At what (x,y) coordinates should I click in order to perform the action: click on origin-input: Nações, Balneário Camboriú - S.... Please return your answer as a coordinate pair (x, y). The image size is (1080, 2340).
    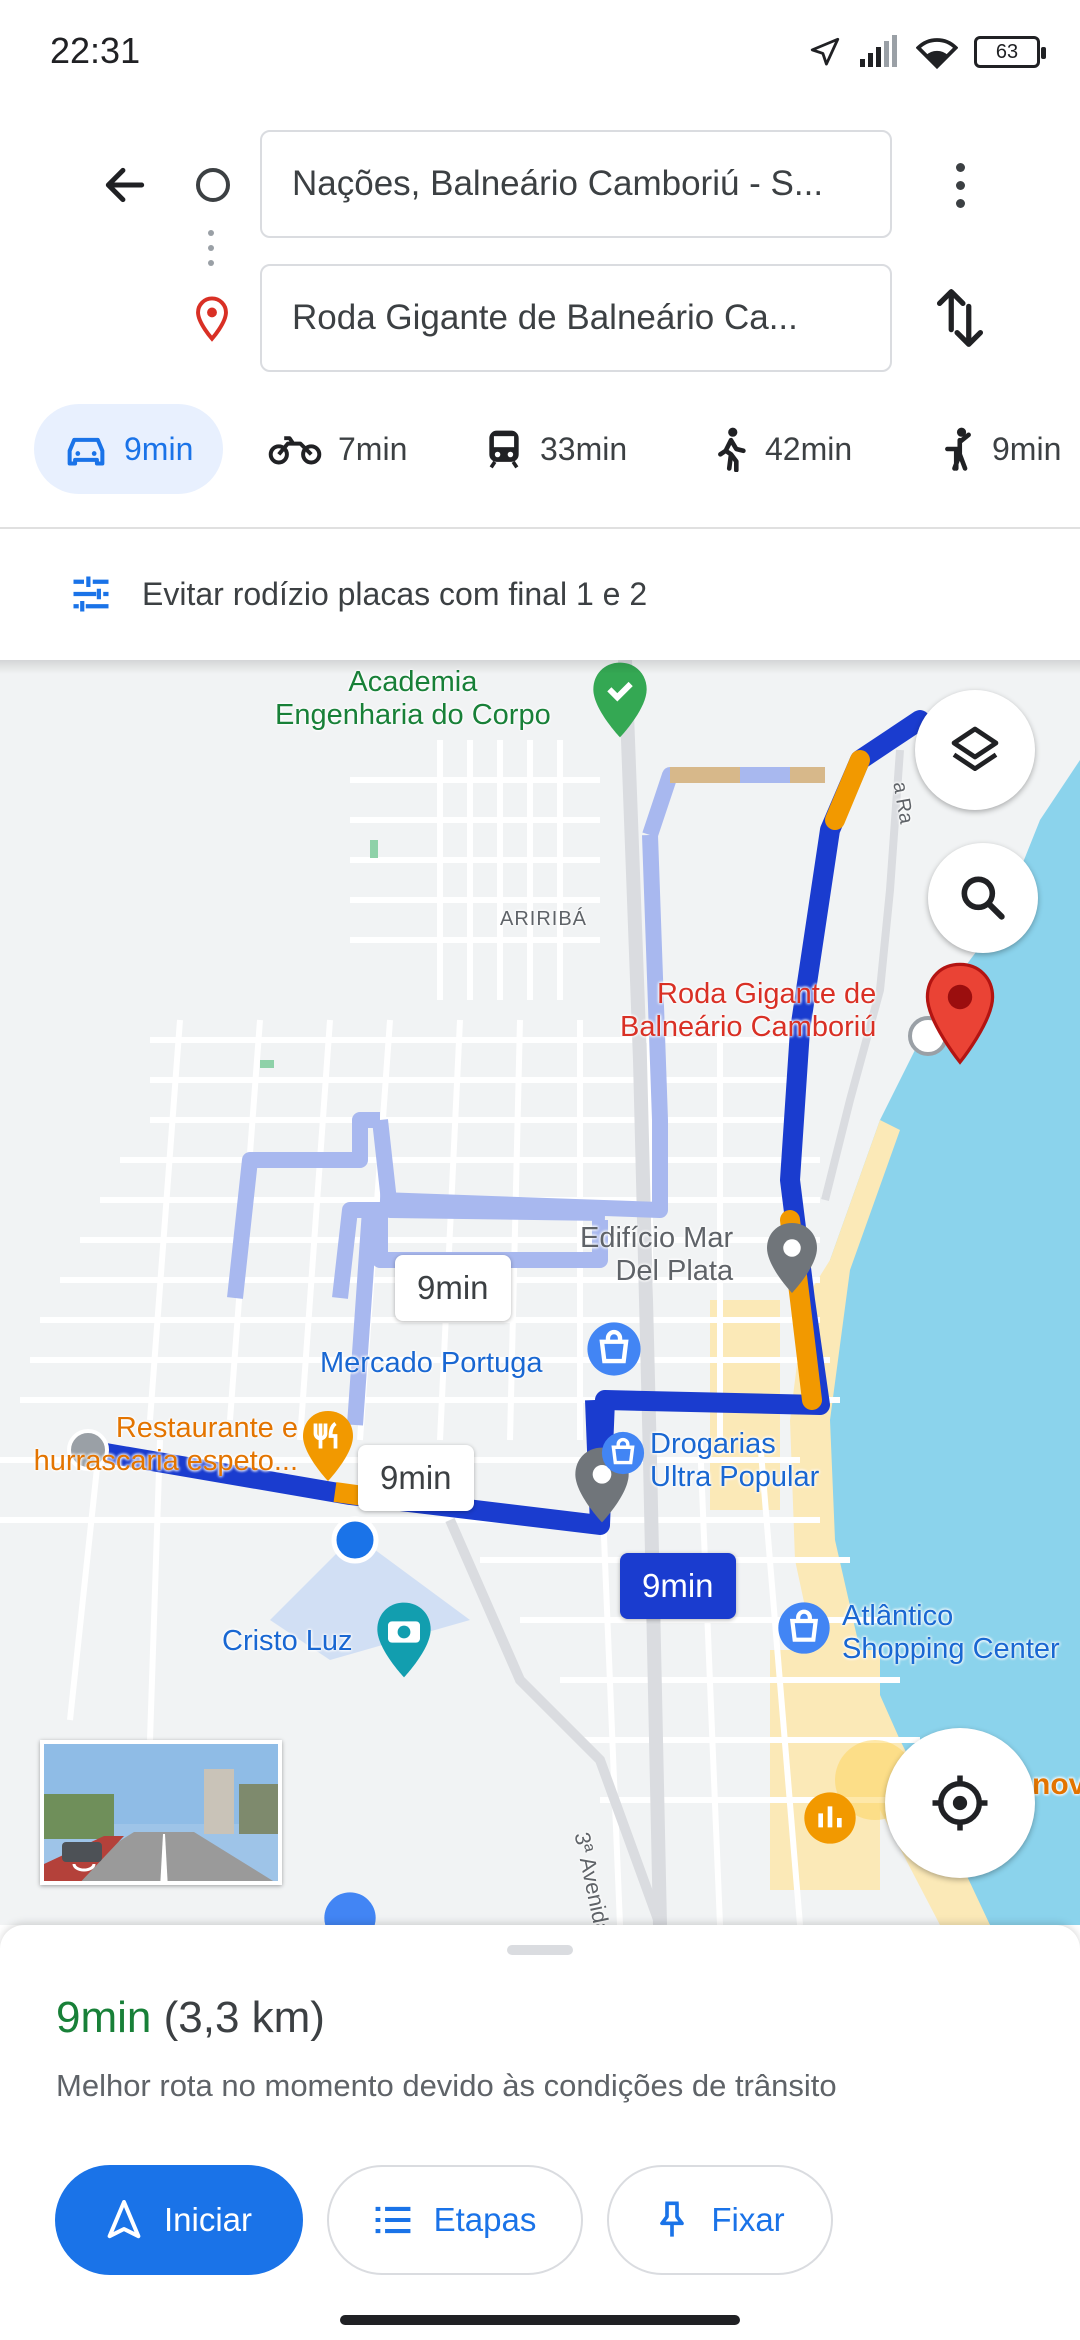
    Looking at the image, I should click on (576, 184).